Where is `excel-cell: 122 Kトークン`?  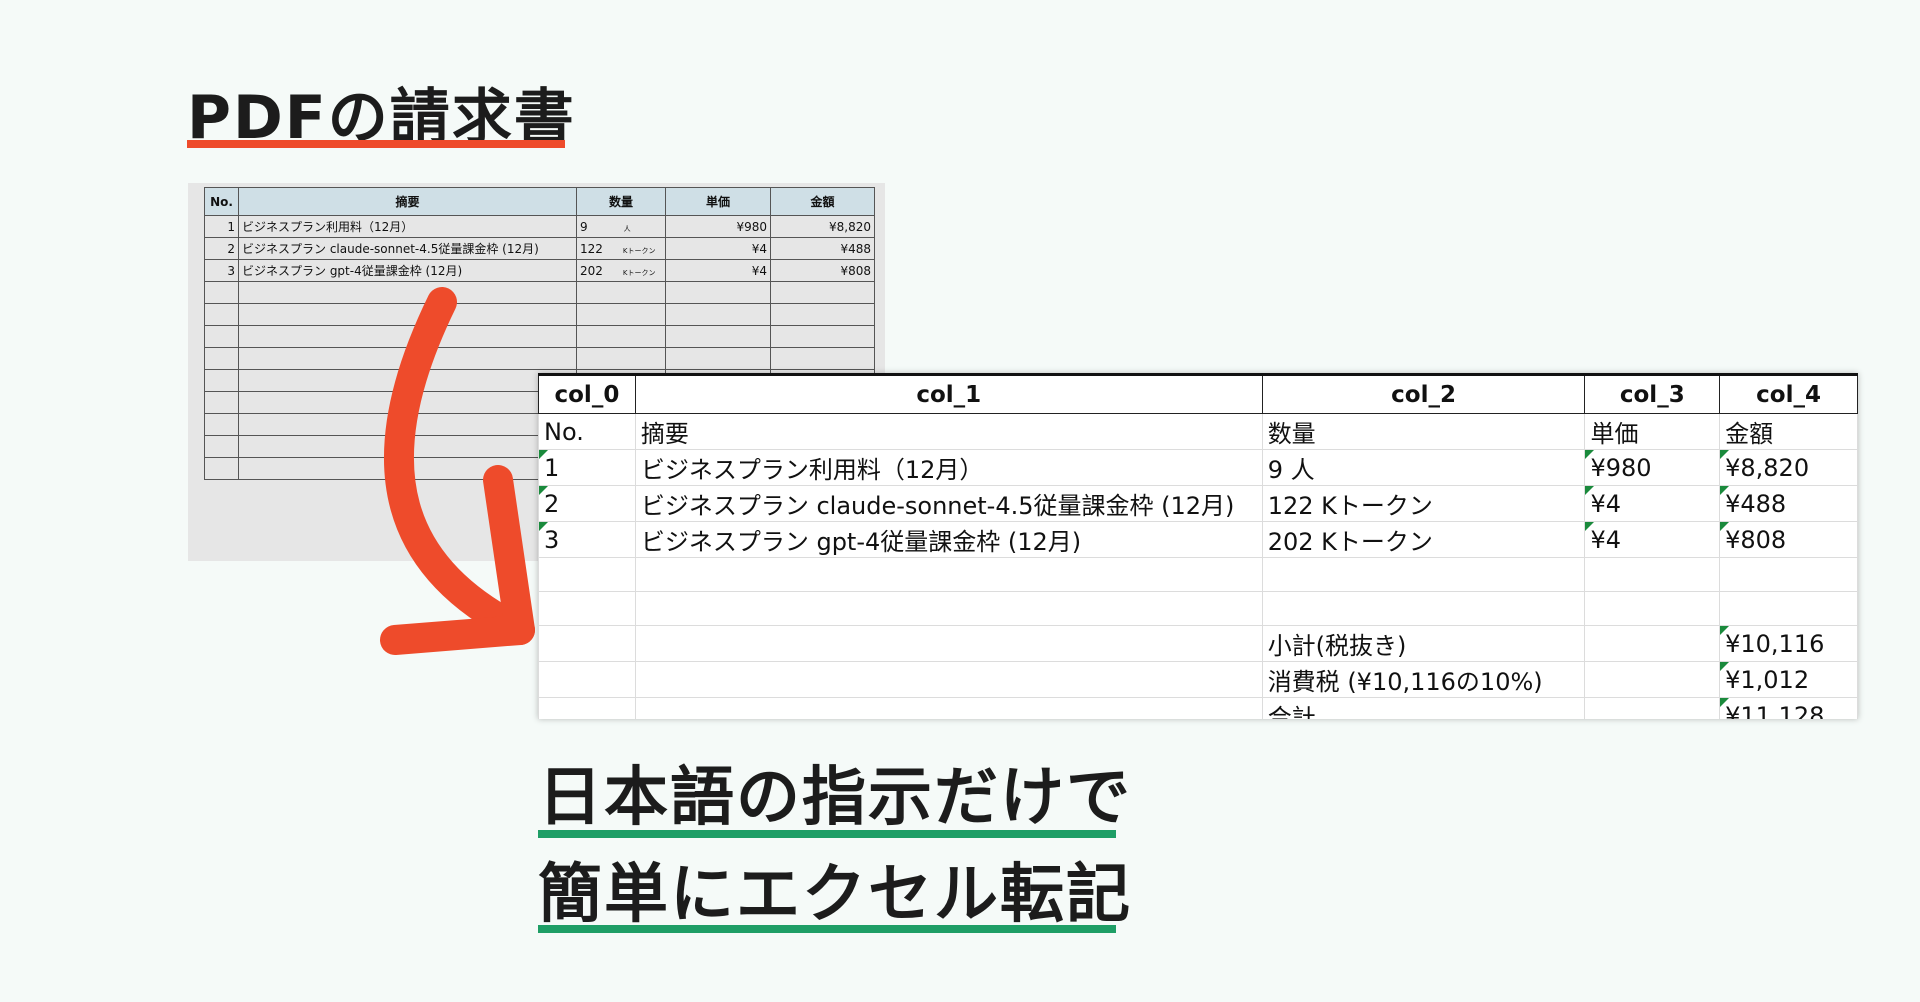 excel-cell: 122 Kトークン is located at coordinates (1423, 503).